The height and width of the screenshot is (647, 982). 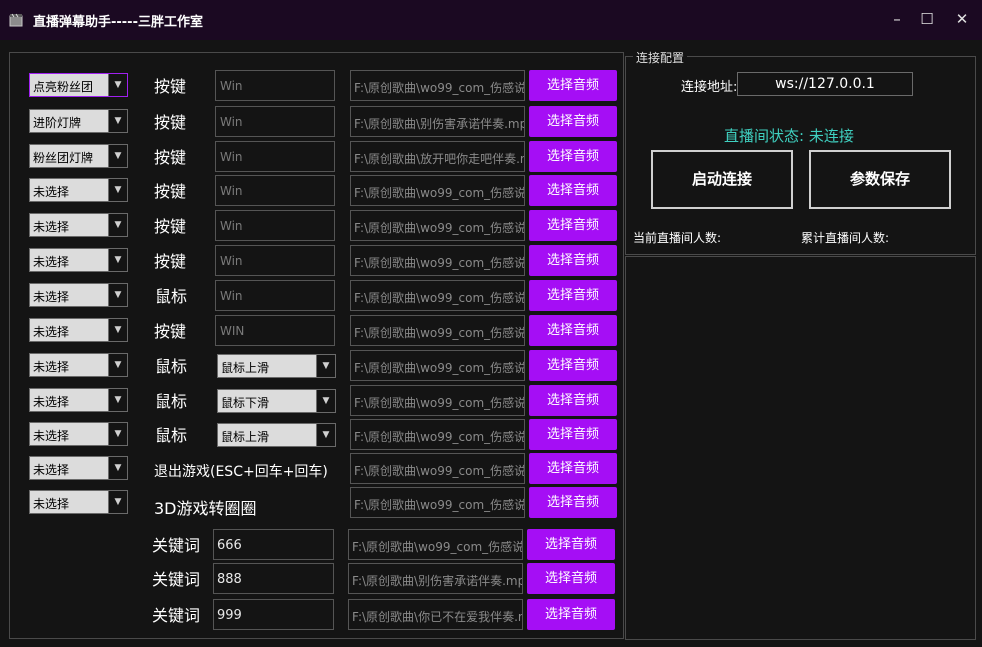 What do you see at coordinates (171, 366) in the screenshot?
I see `action-type-label: 鼠标` at bounding box center [171, 366].